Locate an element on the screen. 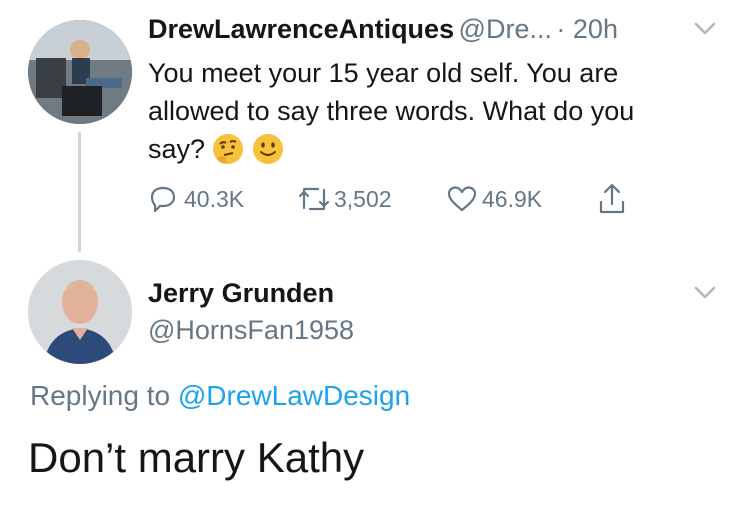 This screenshot has height=526, width=746. tweet-text-line: say? is located at coordinates (177, 149).